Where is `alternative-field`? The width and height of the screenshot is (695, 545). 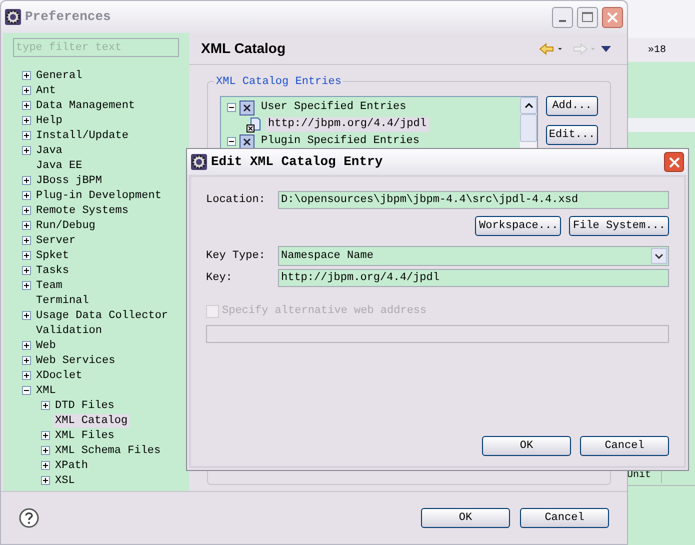 alternative-field is located at coordinates (437, 333).